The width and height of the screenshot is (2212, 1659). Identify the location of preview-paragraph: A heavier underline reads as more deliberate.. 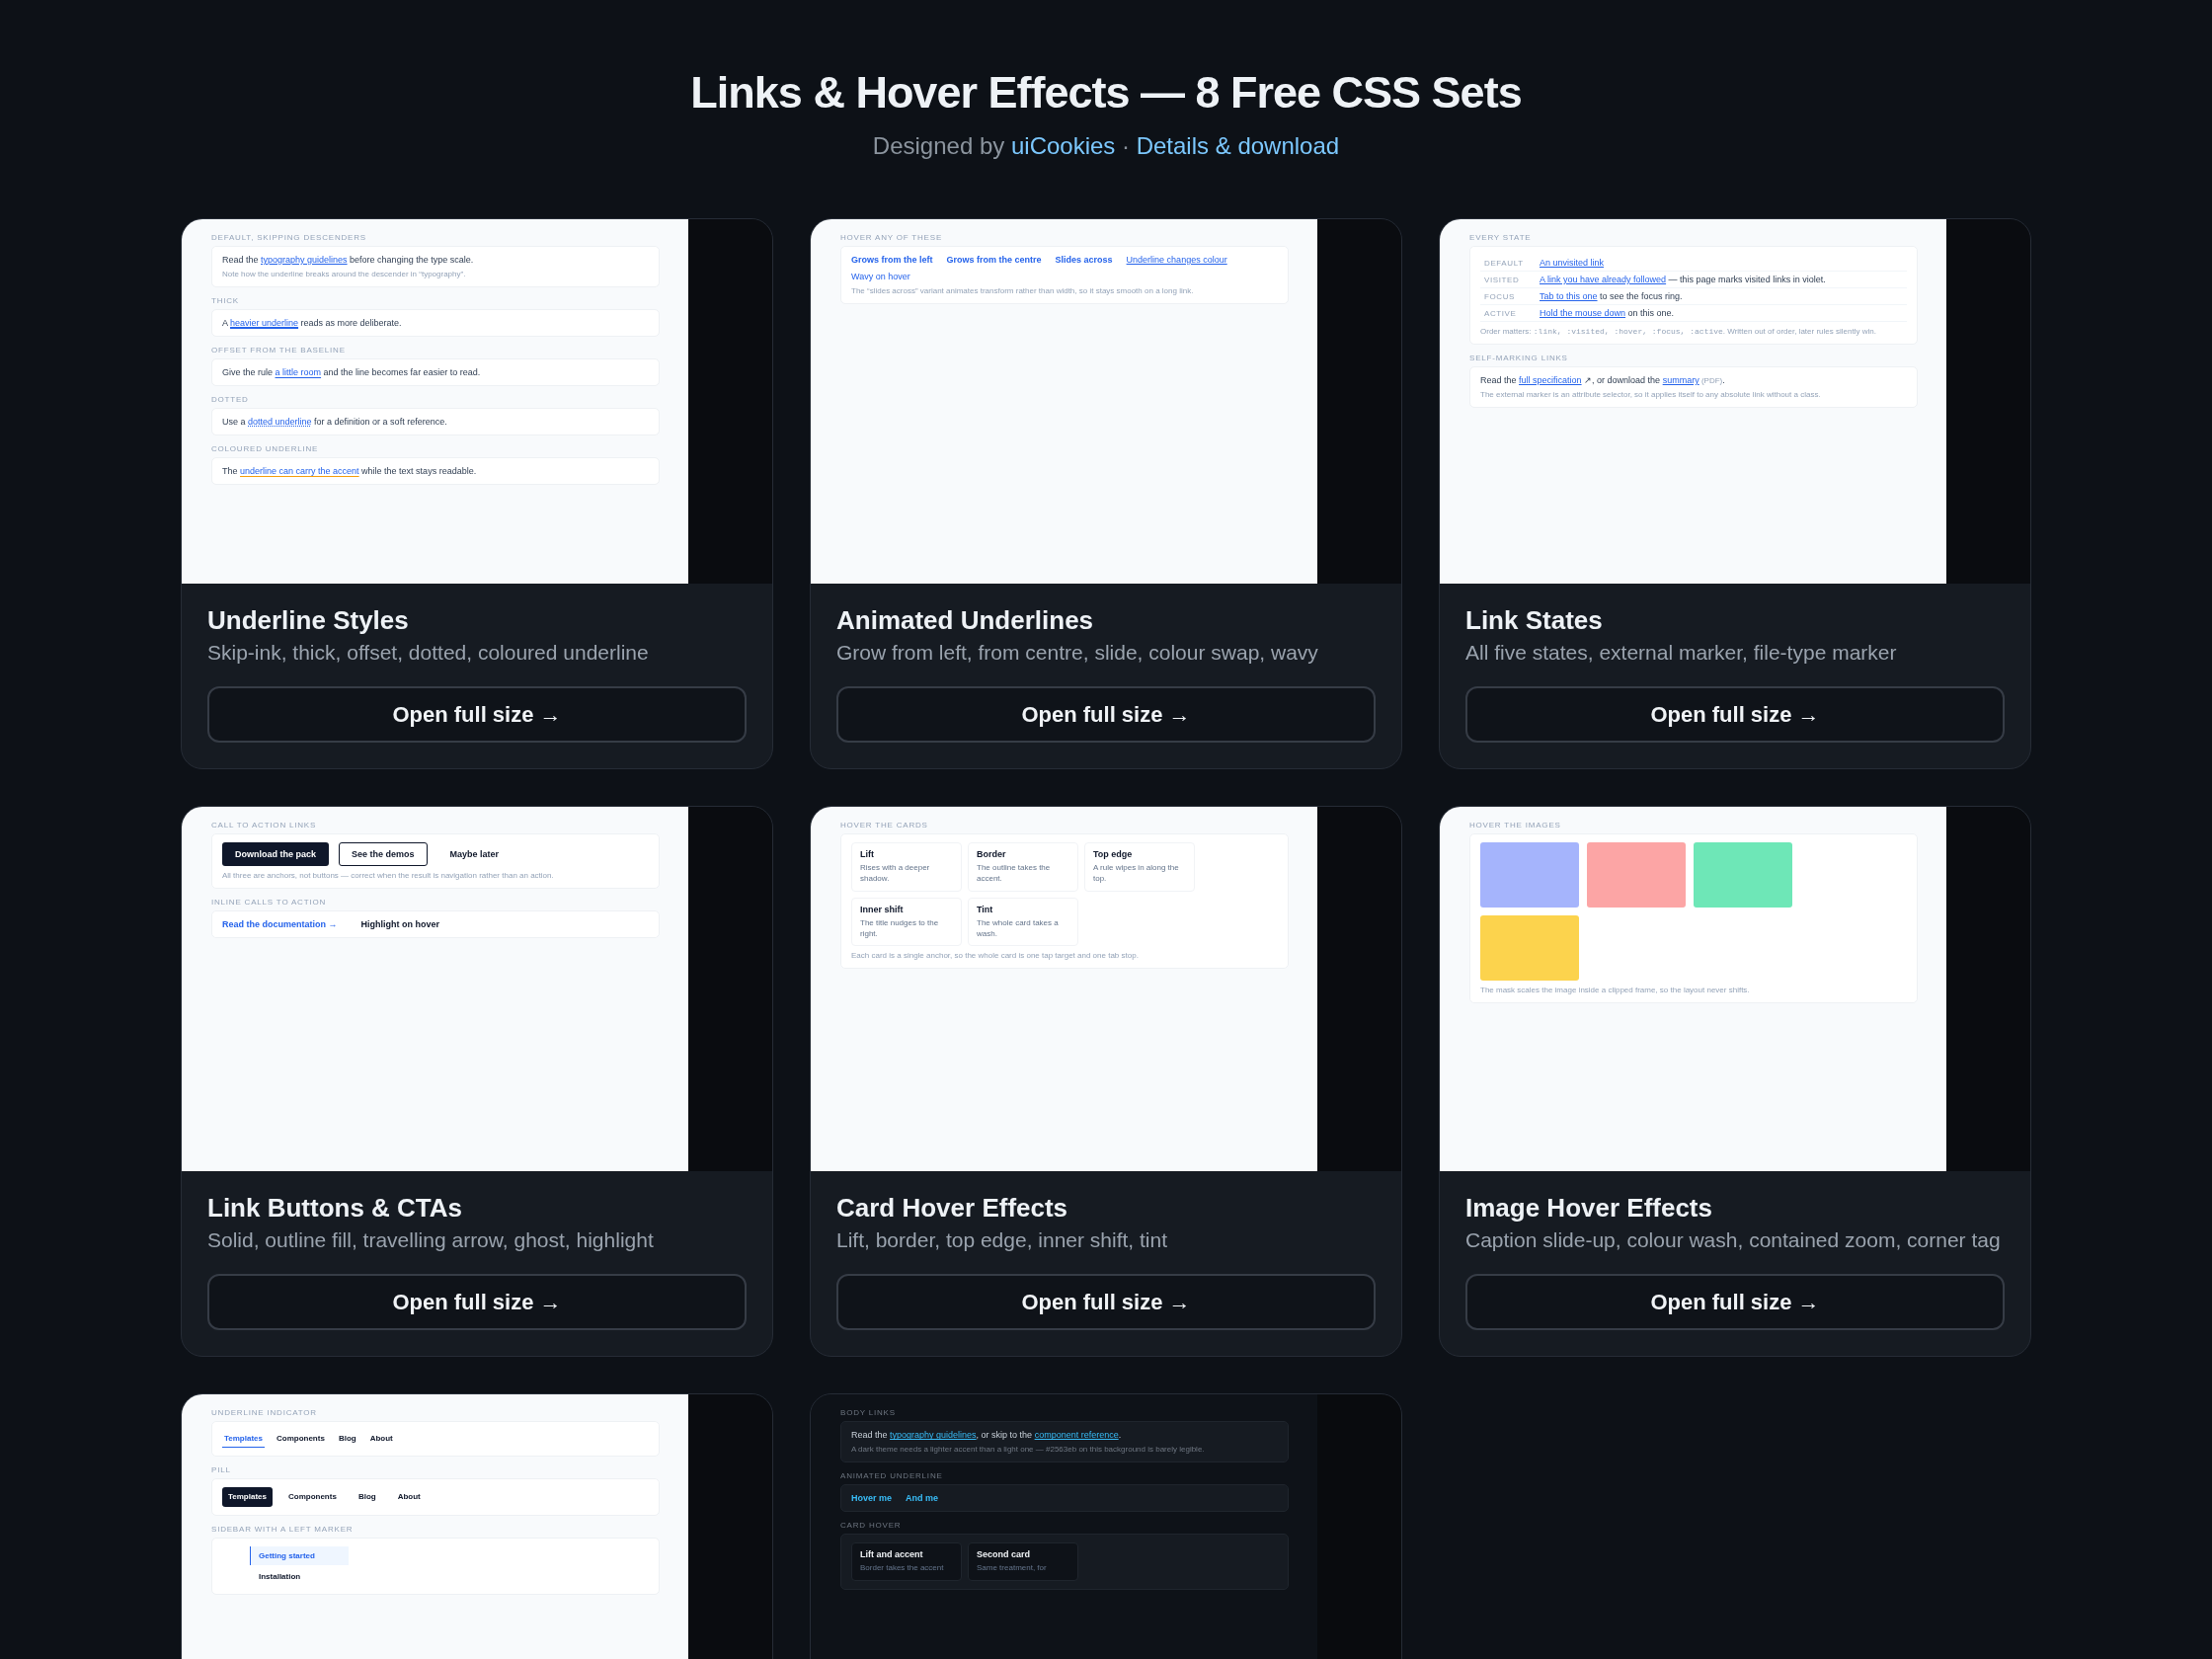
(313, 323).